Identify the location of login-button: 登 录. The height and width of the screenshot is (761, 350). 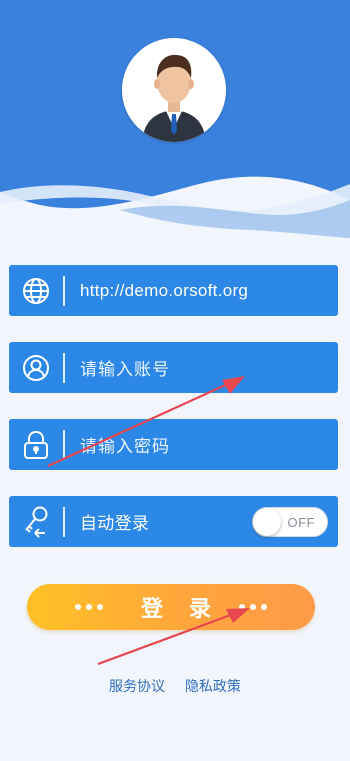
(171, 607).